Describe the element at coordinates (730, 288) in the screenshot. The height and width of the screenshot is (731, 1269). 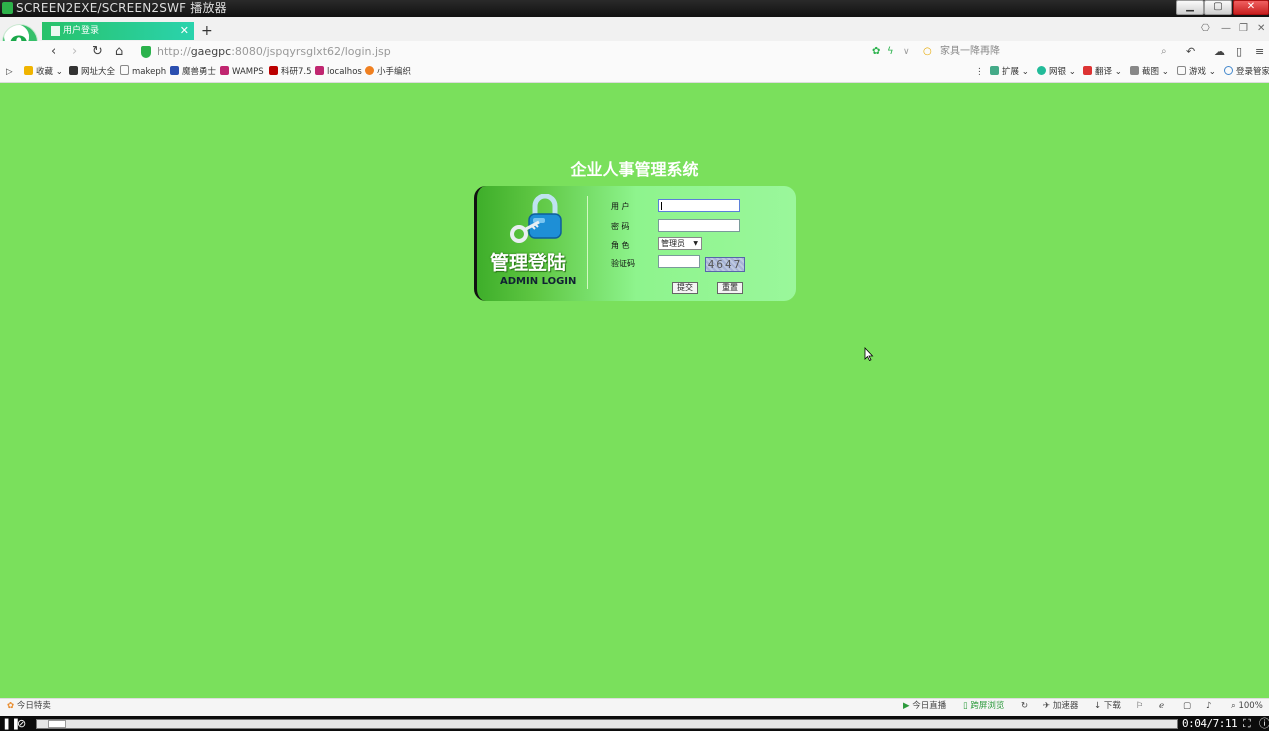
I see `reset-button: 重置` at that location.